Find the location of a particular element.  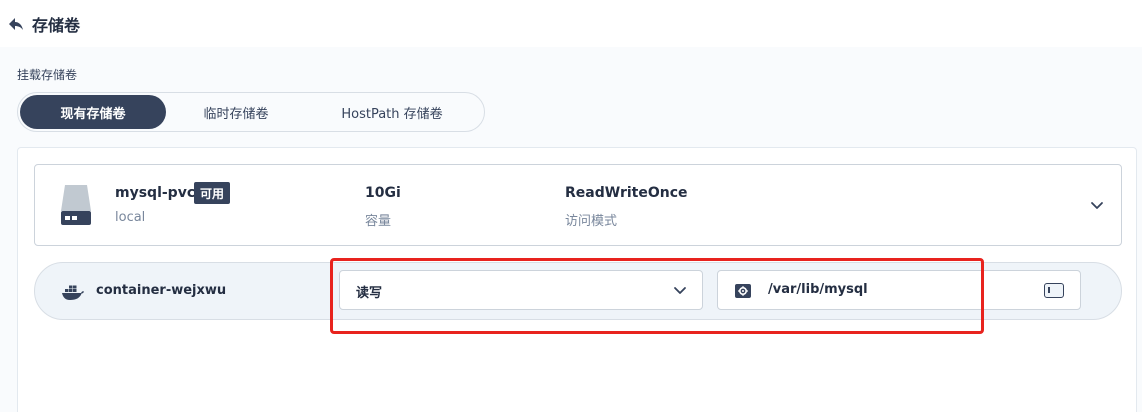

gear-icon is located at coordinates (743, 291).